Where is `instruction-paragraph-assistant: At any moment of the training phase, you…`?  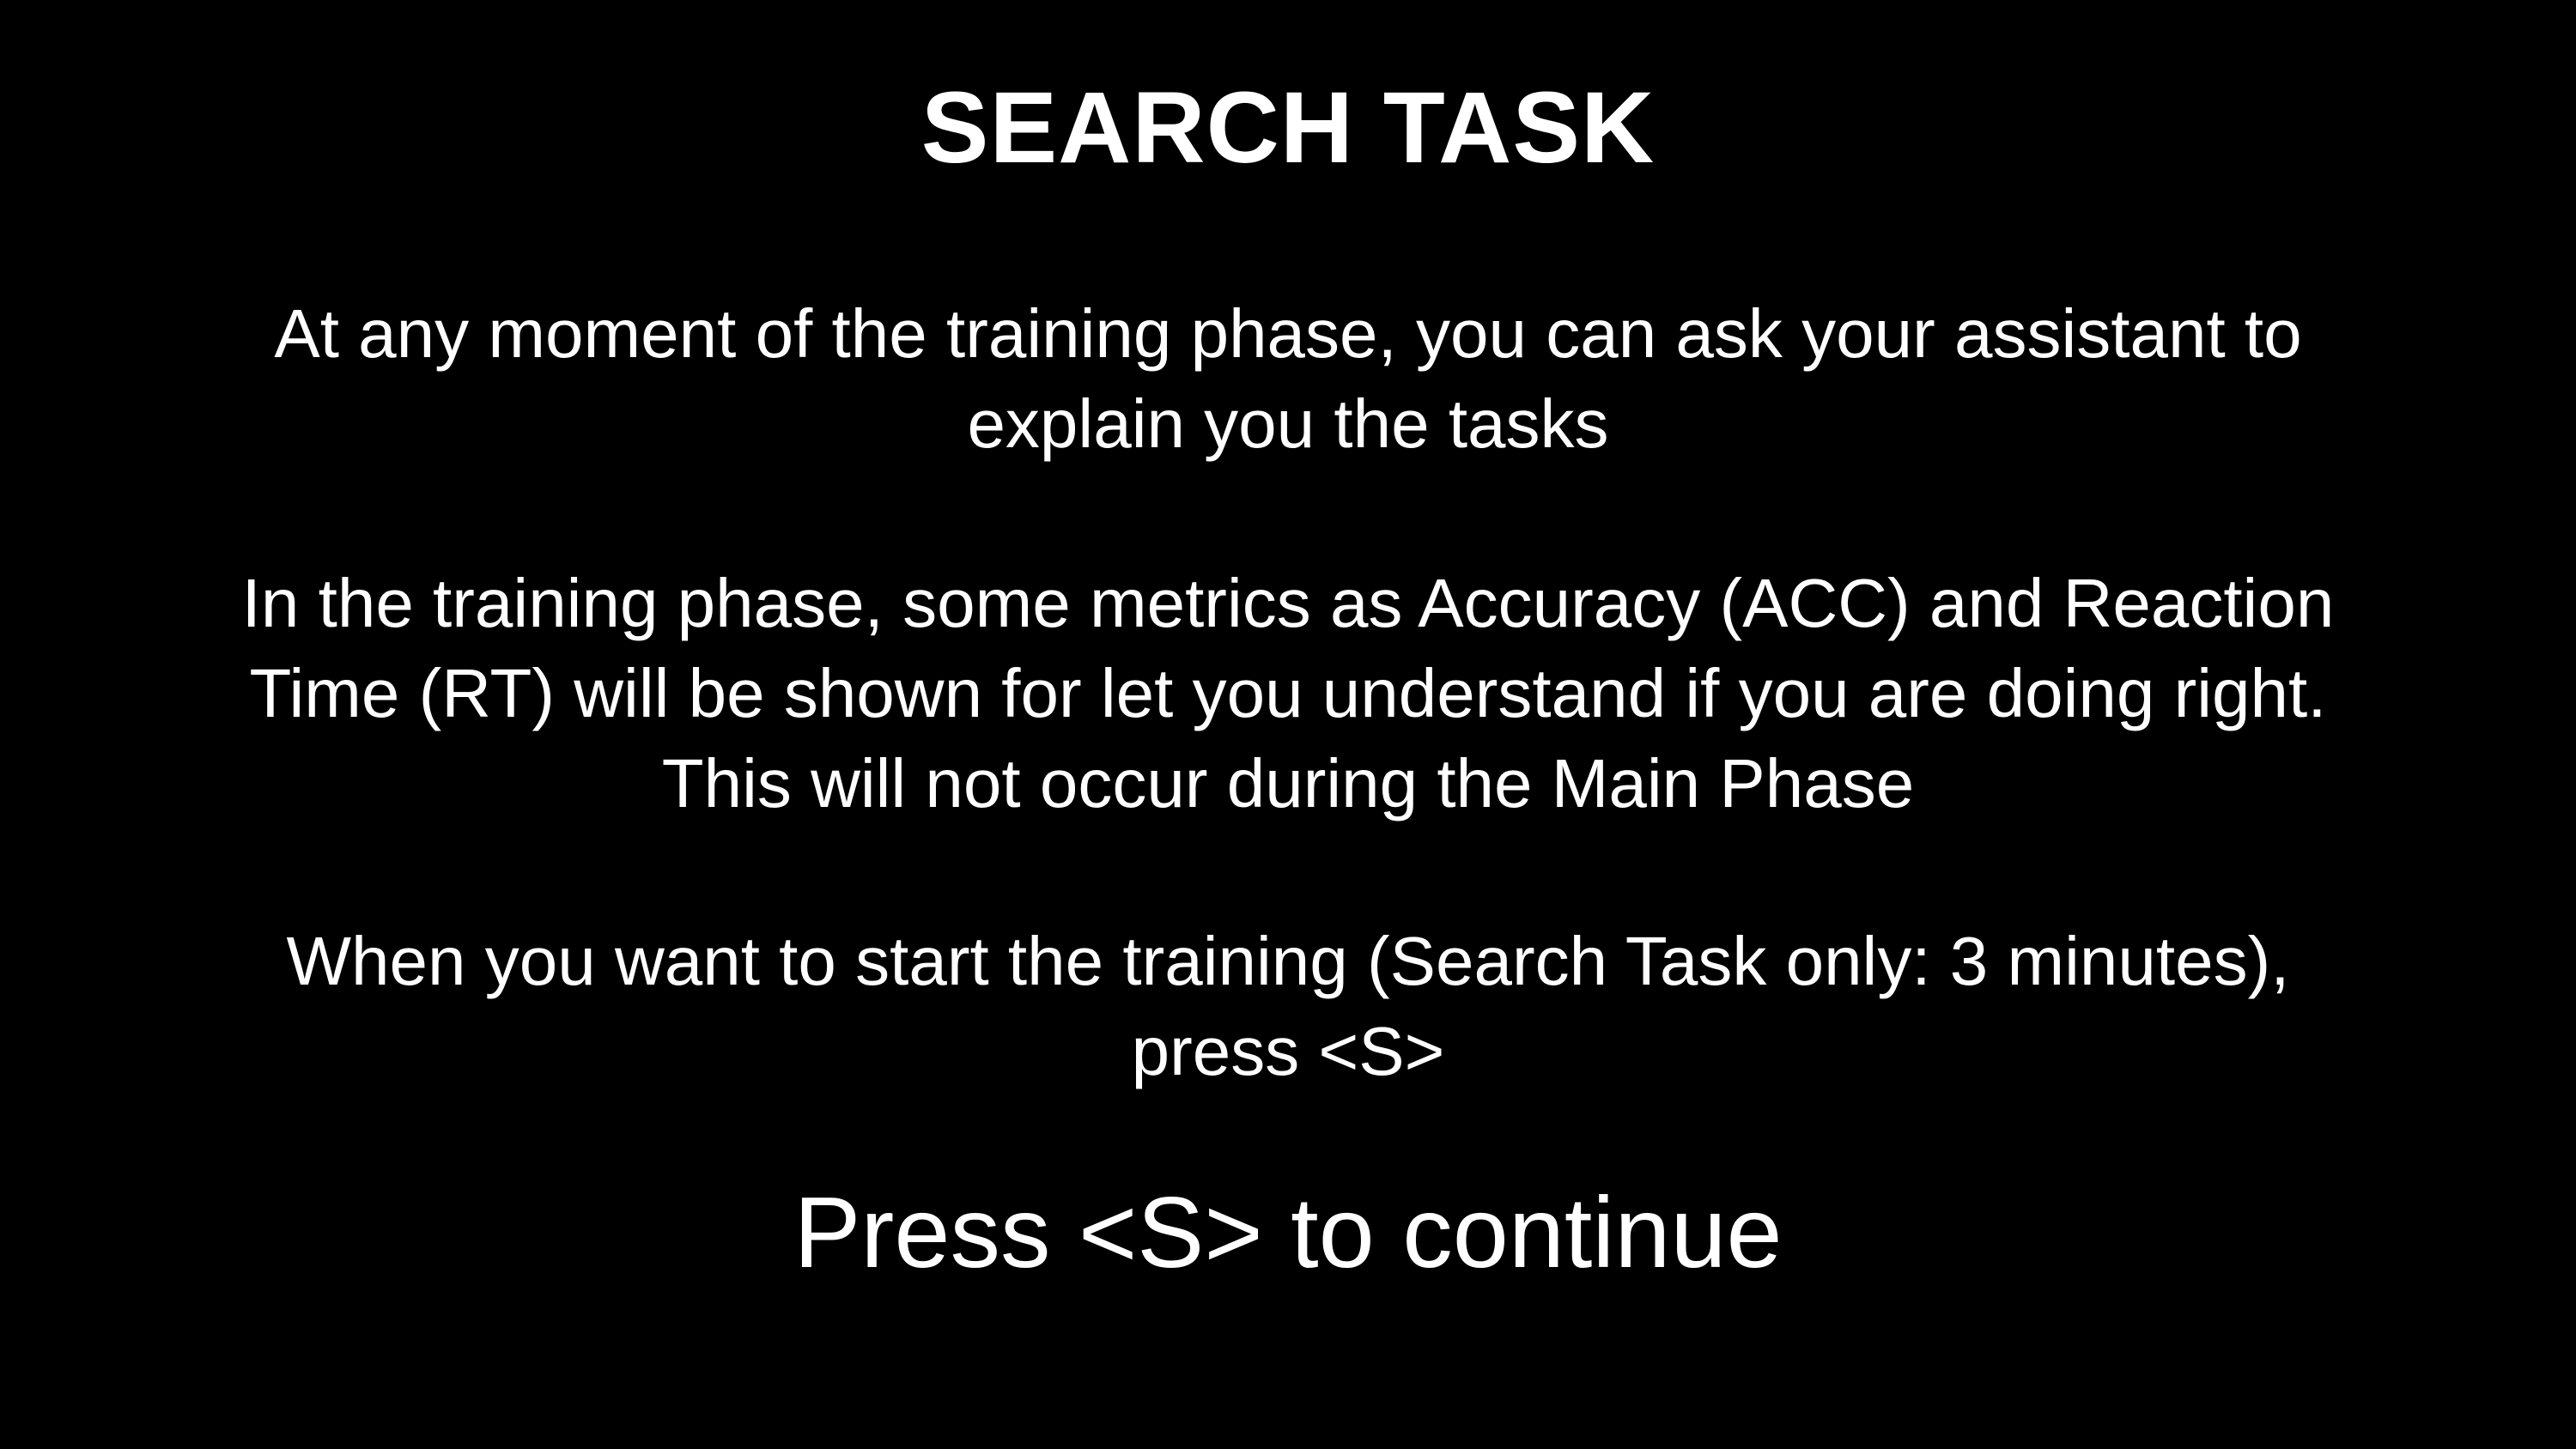 instruction-paragraph-assistant: At any moment of the training phase, you… is located at coordinates (1288, 378).